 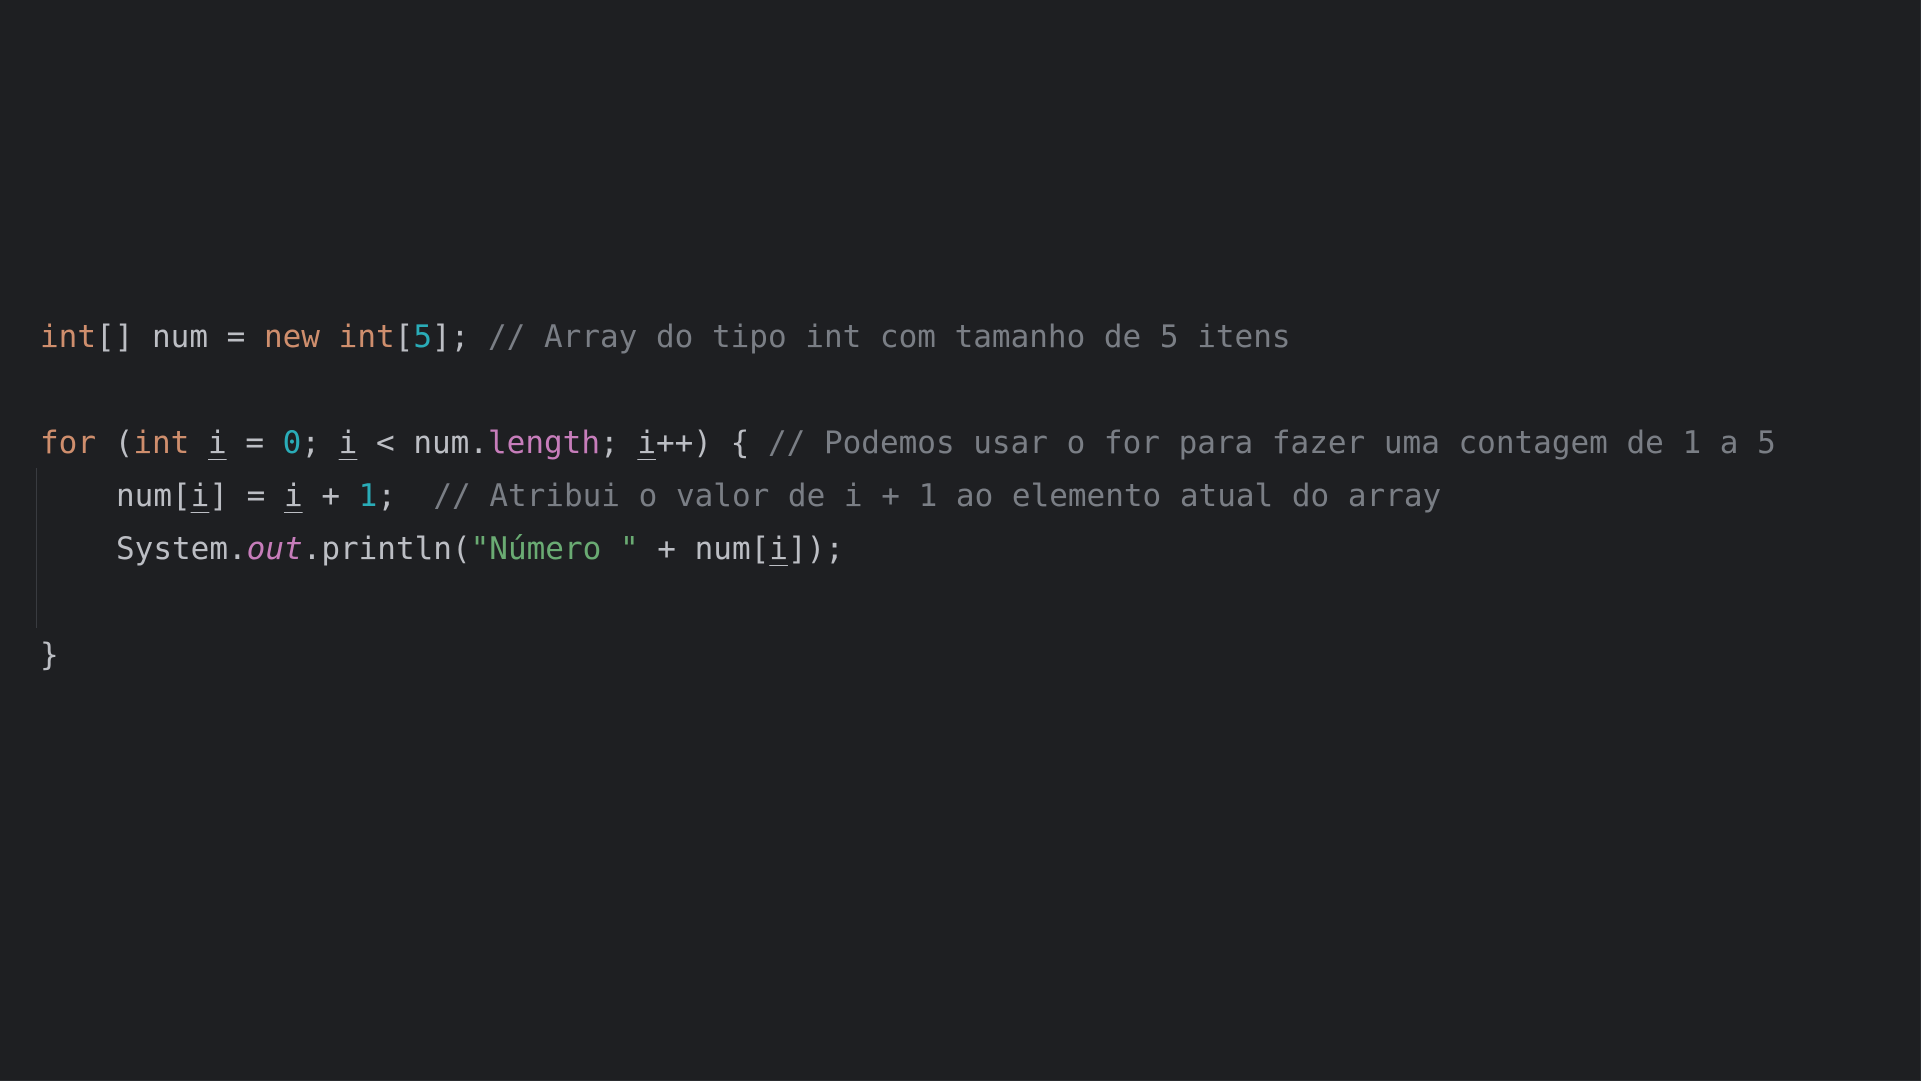 What do you see at coordinates (36, 548) in the screenshot?
I see `indent-guide` at bounding box center [36, 548].